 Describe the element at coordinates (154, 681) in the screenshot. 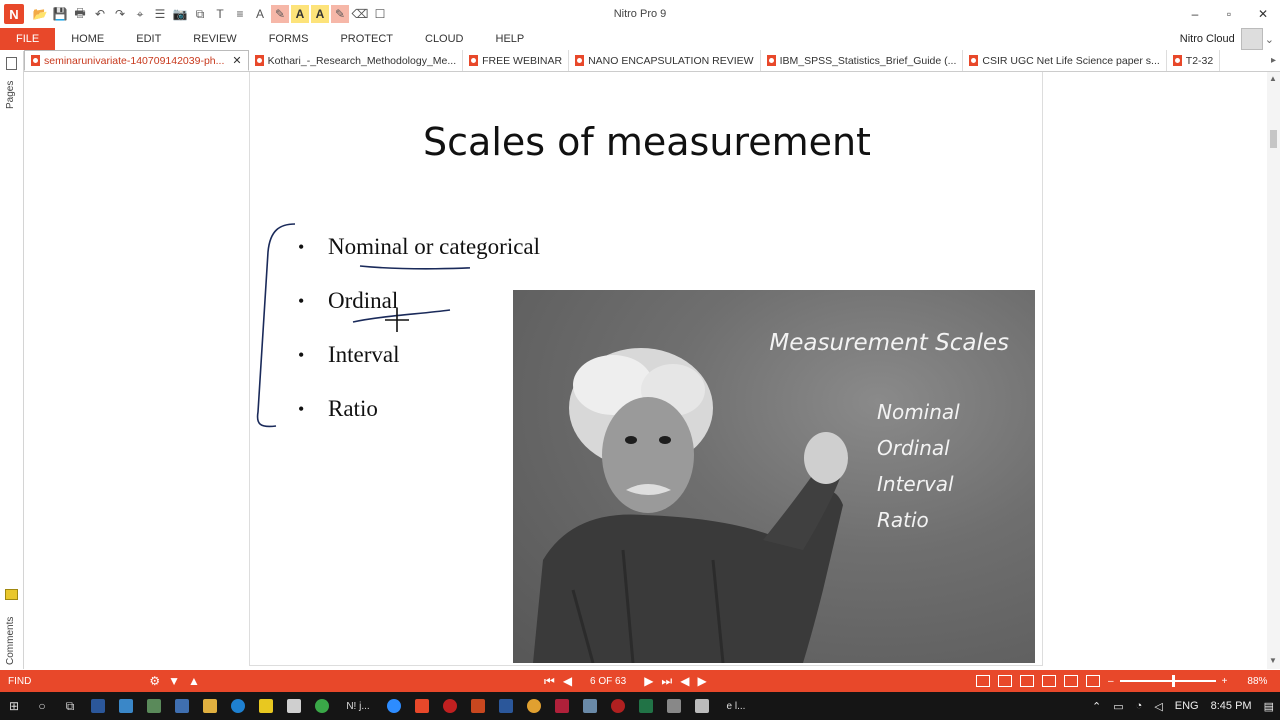

I see `gear-icon: ⚙` at that location.